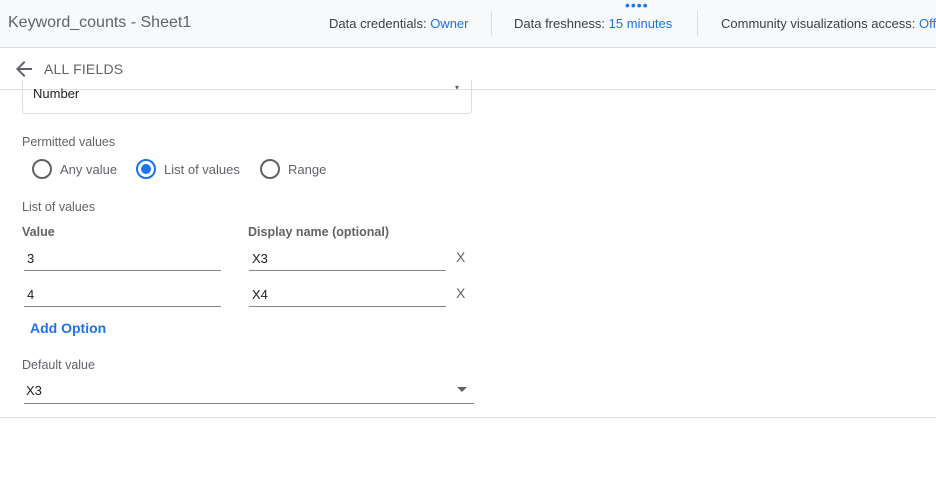 The image size is (936, 477). I want to click on back-button, so click(24, 69).